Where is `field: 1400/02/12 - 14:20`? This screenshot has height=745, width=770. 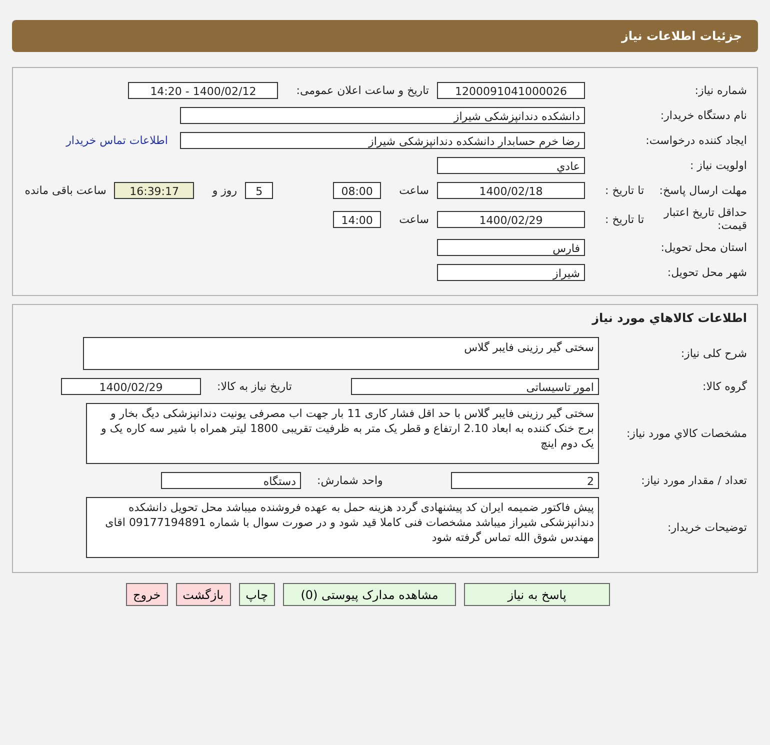 field: 1400/02/12 - 14:20 is located at coordinates (203, 90).